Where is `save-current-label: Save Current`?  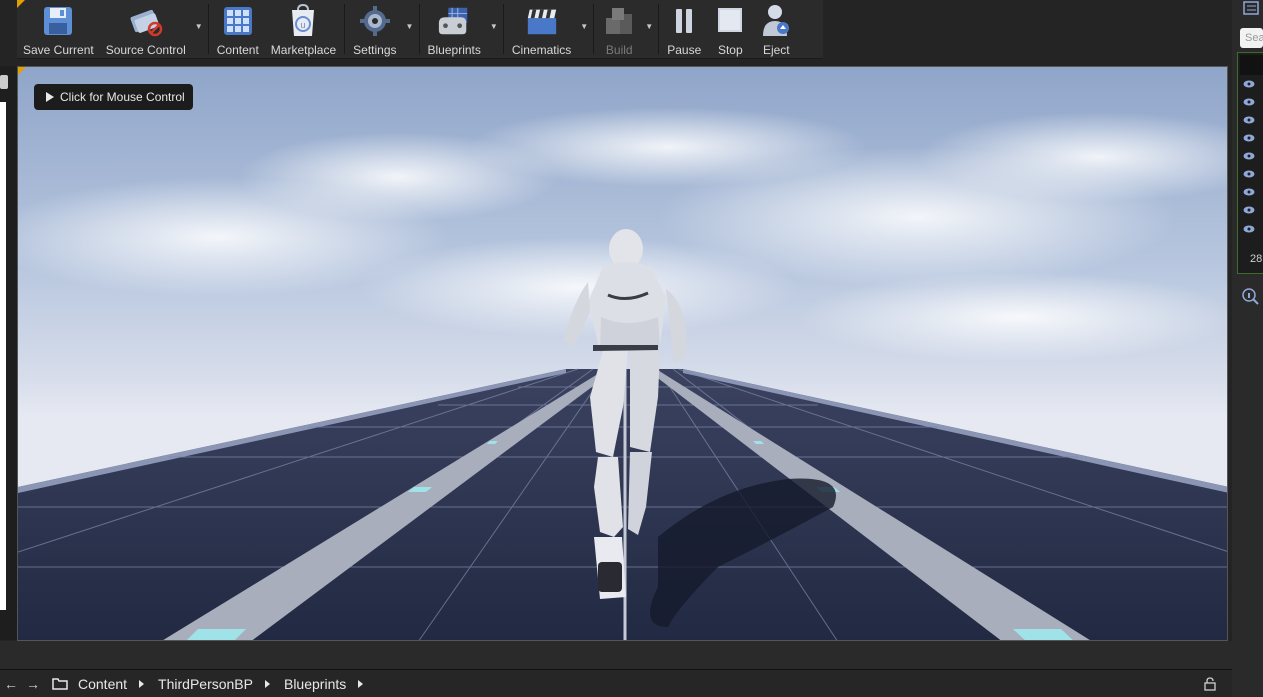 save-current-label: Save Current is located at coordinates (58, 50).